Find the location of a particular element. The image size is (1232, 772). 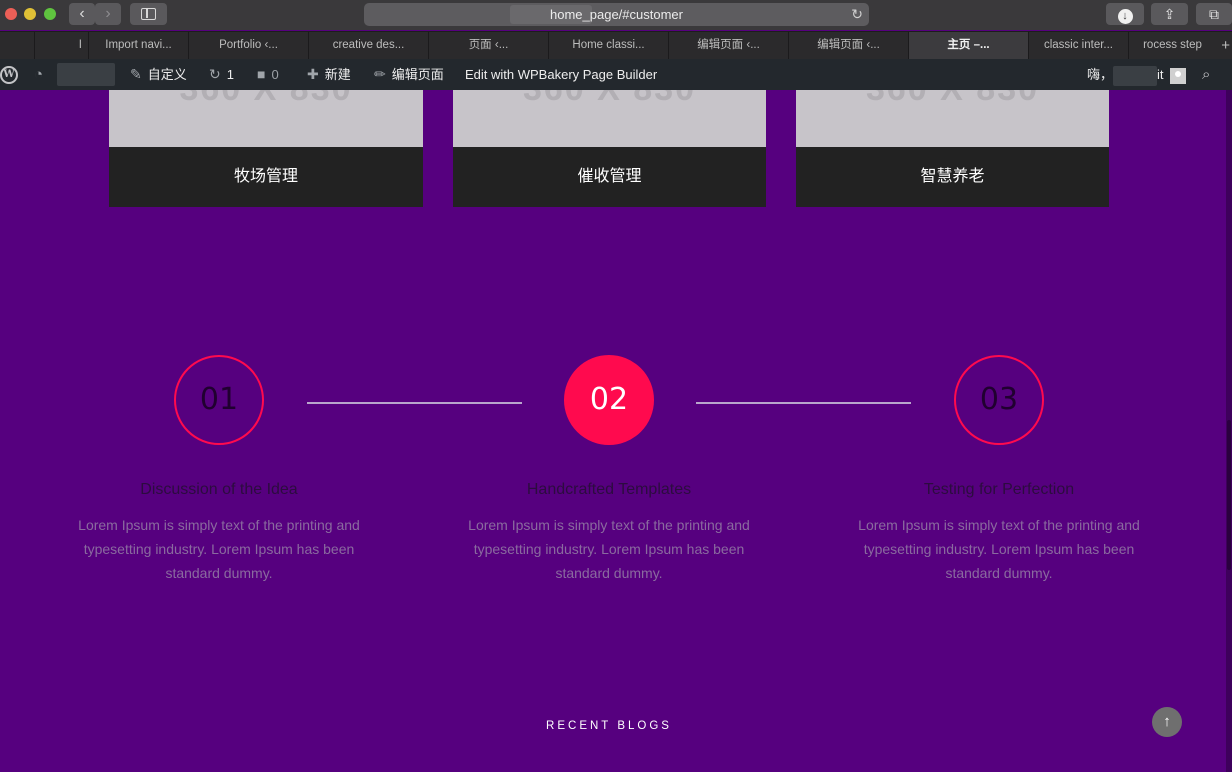

new-content-link: ✚ 新建 is located at coordinates (329, 74).